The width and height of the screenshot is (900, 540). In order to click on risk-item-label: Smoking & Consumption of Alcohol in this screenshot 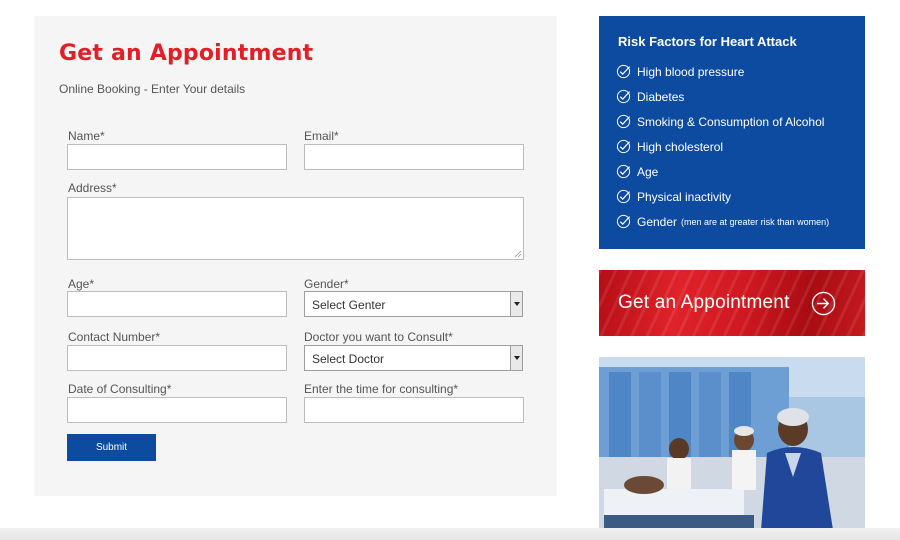, I will do `click(731, 121)`.